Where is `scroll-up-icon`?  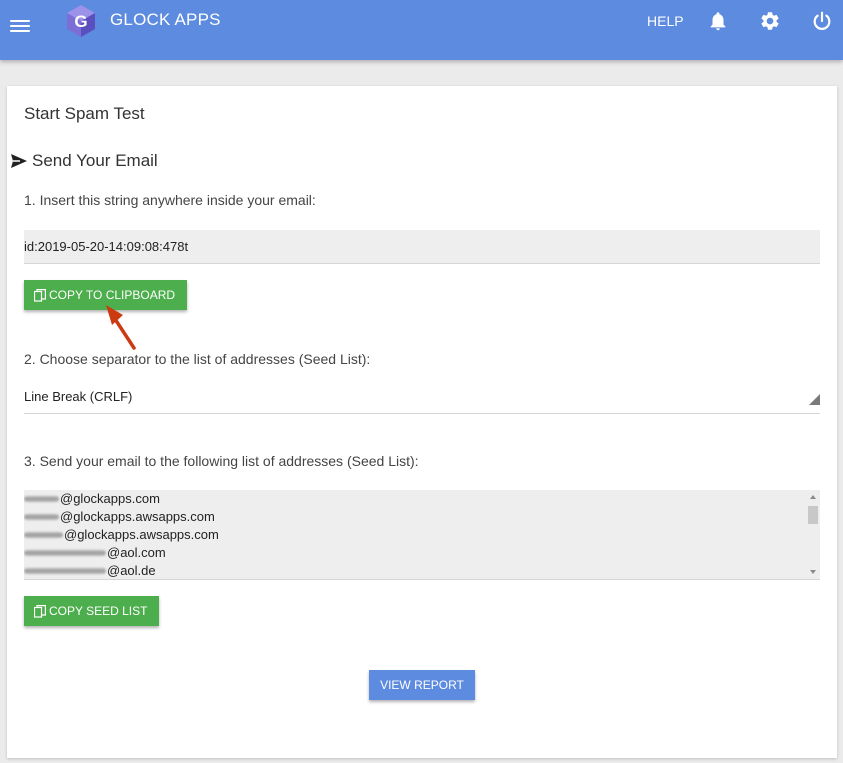
scroll-up-icon is located at coordinates (813, 497).